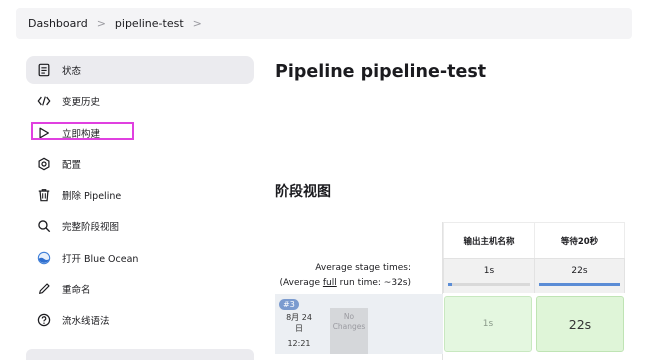 The image size is (655, 360). I want to click on sidebar-item-blue-ocean: 打开 Blue Ocean, so click(140, 258).